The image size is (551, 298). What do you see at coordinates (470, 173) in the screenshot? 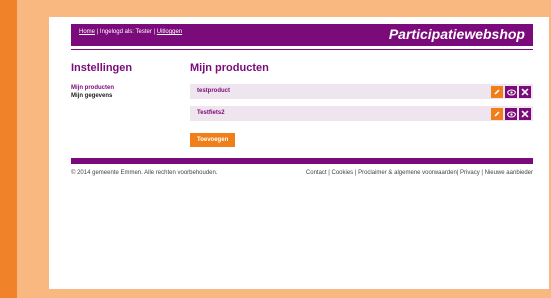
I see `footer-link-privacy: Privacy` at bounding box center [470, 173].